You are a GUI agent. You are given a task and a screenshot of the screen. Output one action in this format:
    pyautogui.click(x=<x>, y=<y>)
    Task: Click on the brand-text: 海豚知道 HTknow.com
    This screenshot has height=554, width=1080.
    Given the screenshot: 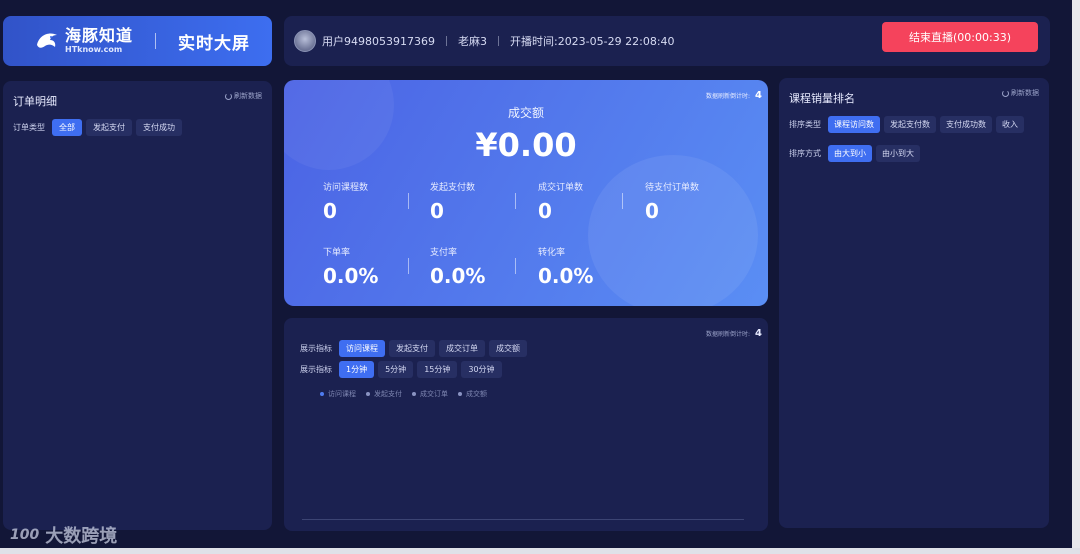 What is the action you would take?
    pyautogui.click(x=99, y=41)
    